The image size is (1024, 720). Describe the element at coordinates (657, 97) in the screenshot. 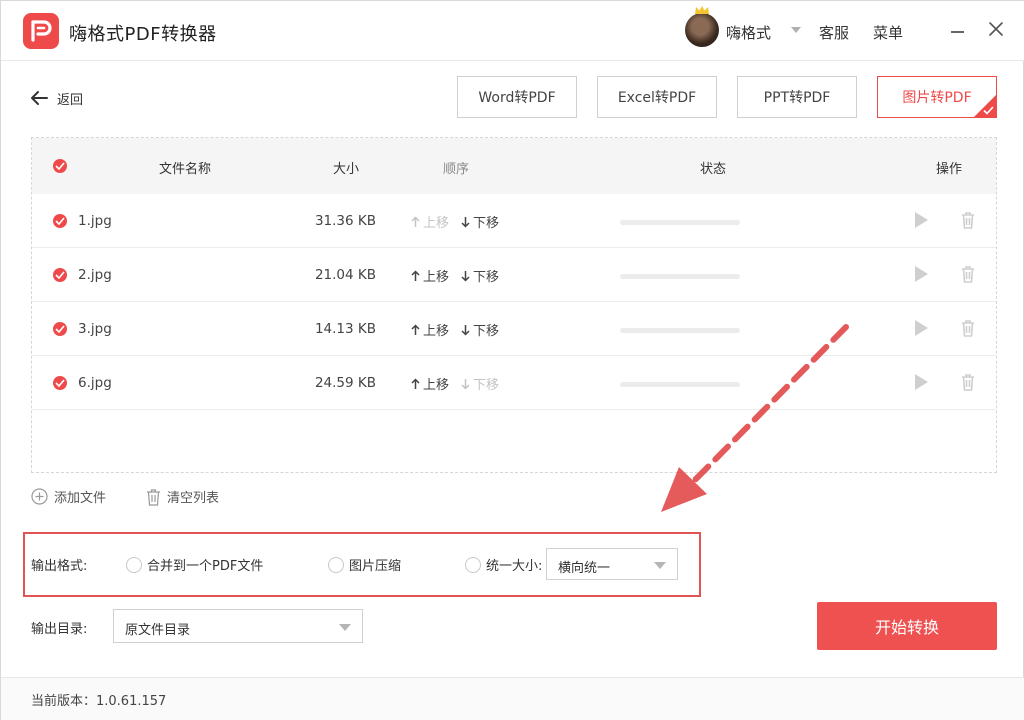

I see `tab-excel-to-pdf: Excel转PDF` at that location.